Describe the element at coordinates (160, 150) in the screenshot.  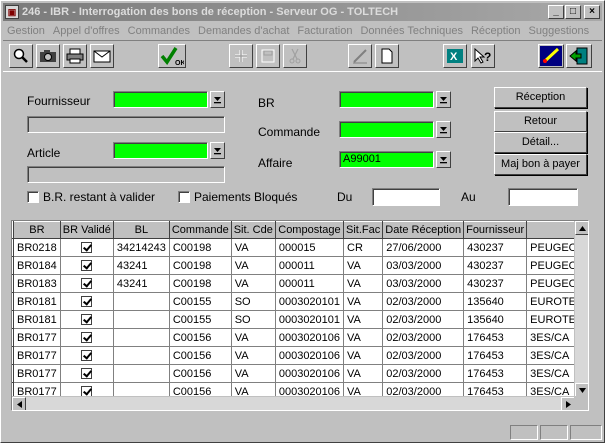
I see `article-input` at that location.